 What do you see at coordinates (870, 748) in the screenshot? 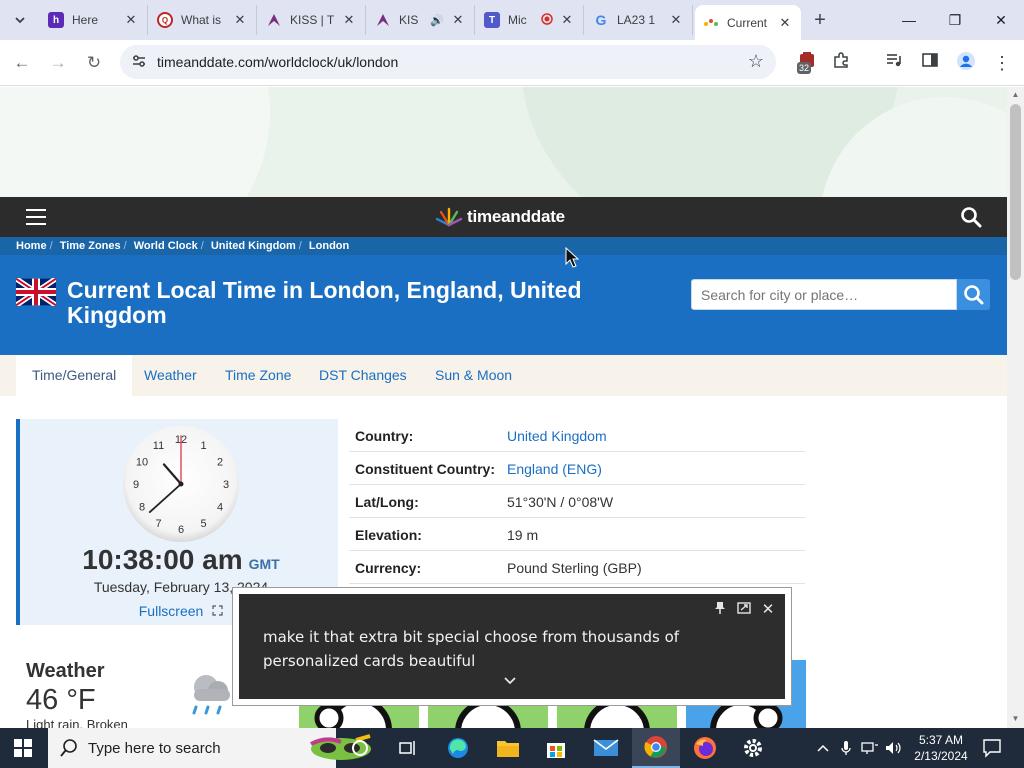
I see `network-icon` at bounding box center [870, 748].